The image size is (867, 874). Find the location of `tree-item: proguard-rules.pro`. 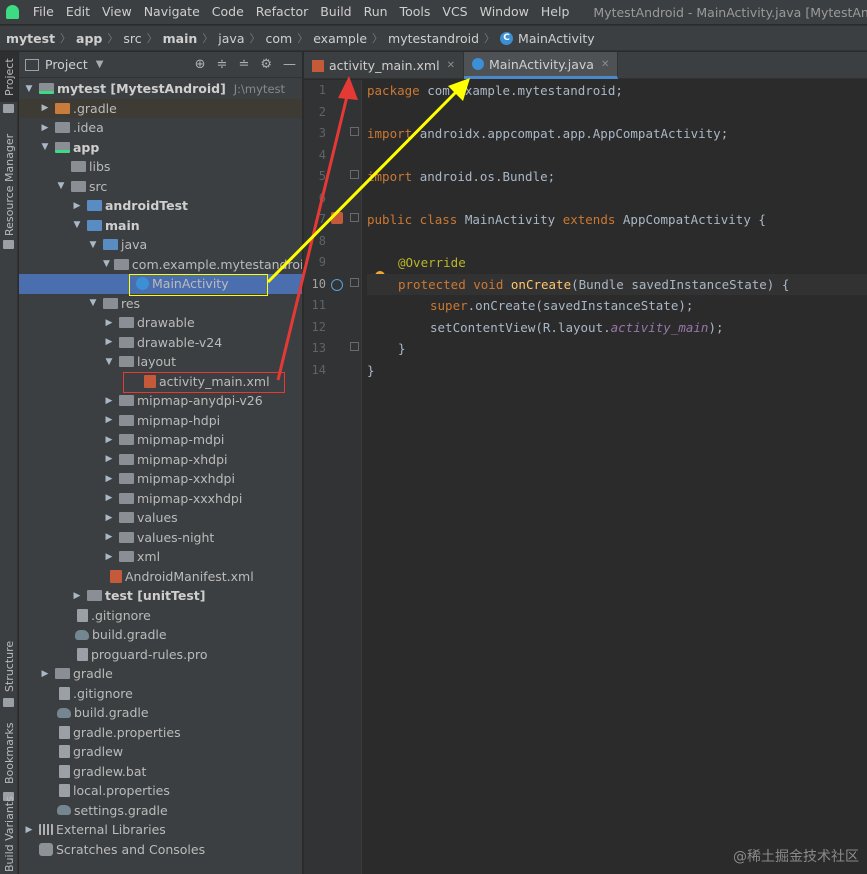

tree-item: proguard-rules.pro is located at coordinates (160, 655).